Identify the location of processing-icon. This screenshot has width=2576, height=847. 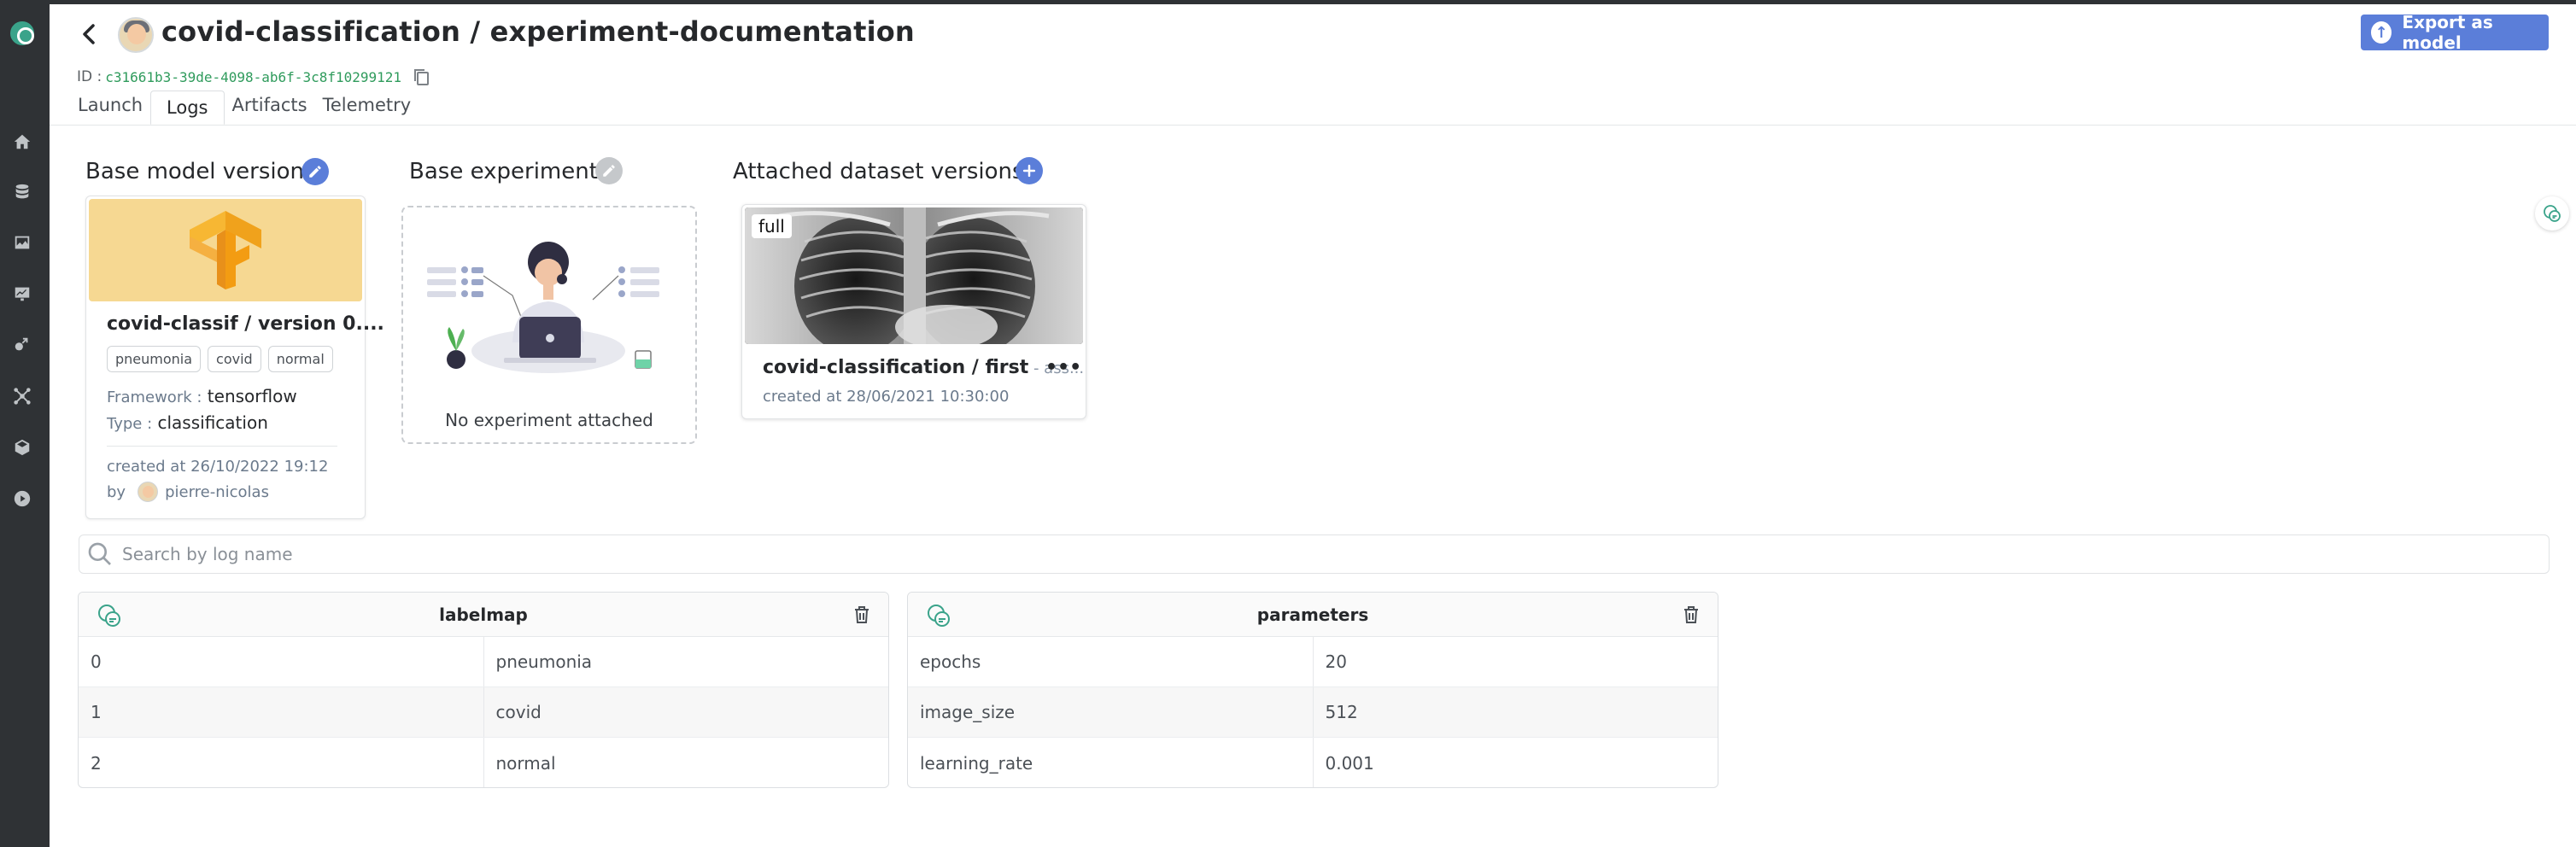
(22, 498).